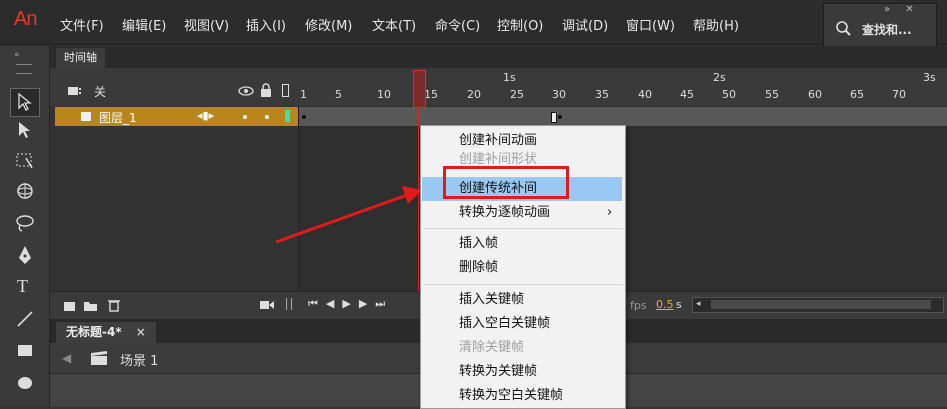 The height and width of the screenshot is (409, 947). I want to click on menu-convert-to-blank-keyframes: 转换为空白关键帧, so click(523, 396).